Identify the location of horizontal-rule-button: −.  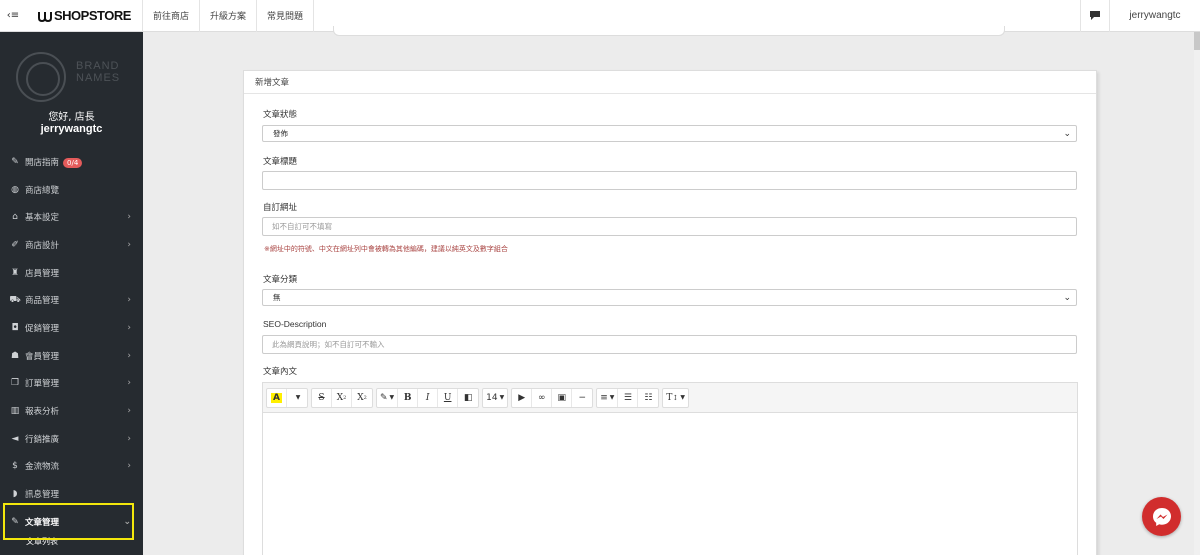
(582, 398).